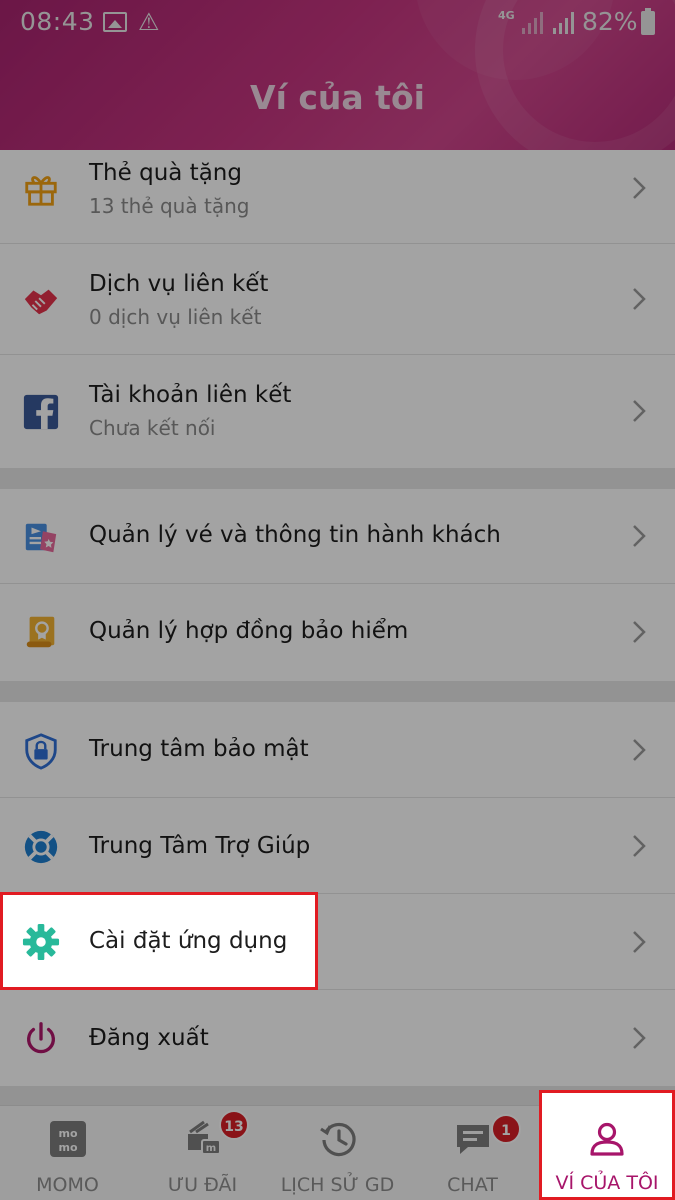 The height and width of the screenshot is (1200, 675). What do you see at coordinates (337, 750) in the screenshot?
I see `menu-item-security-center: Trung tâm bảo mật` at bounding box center [337, 750].